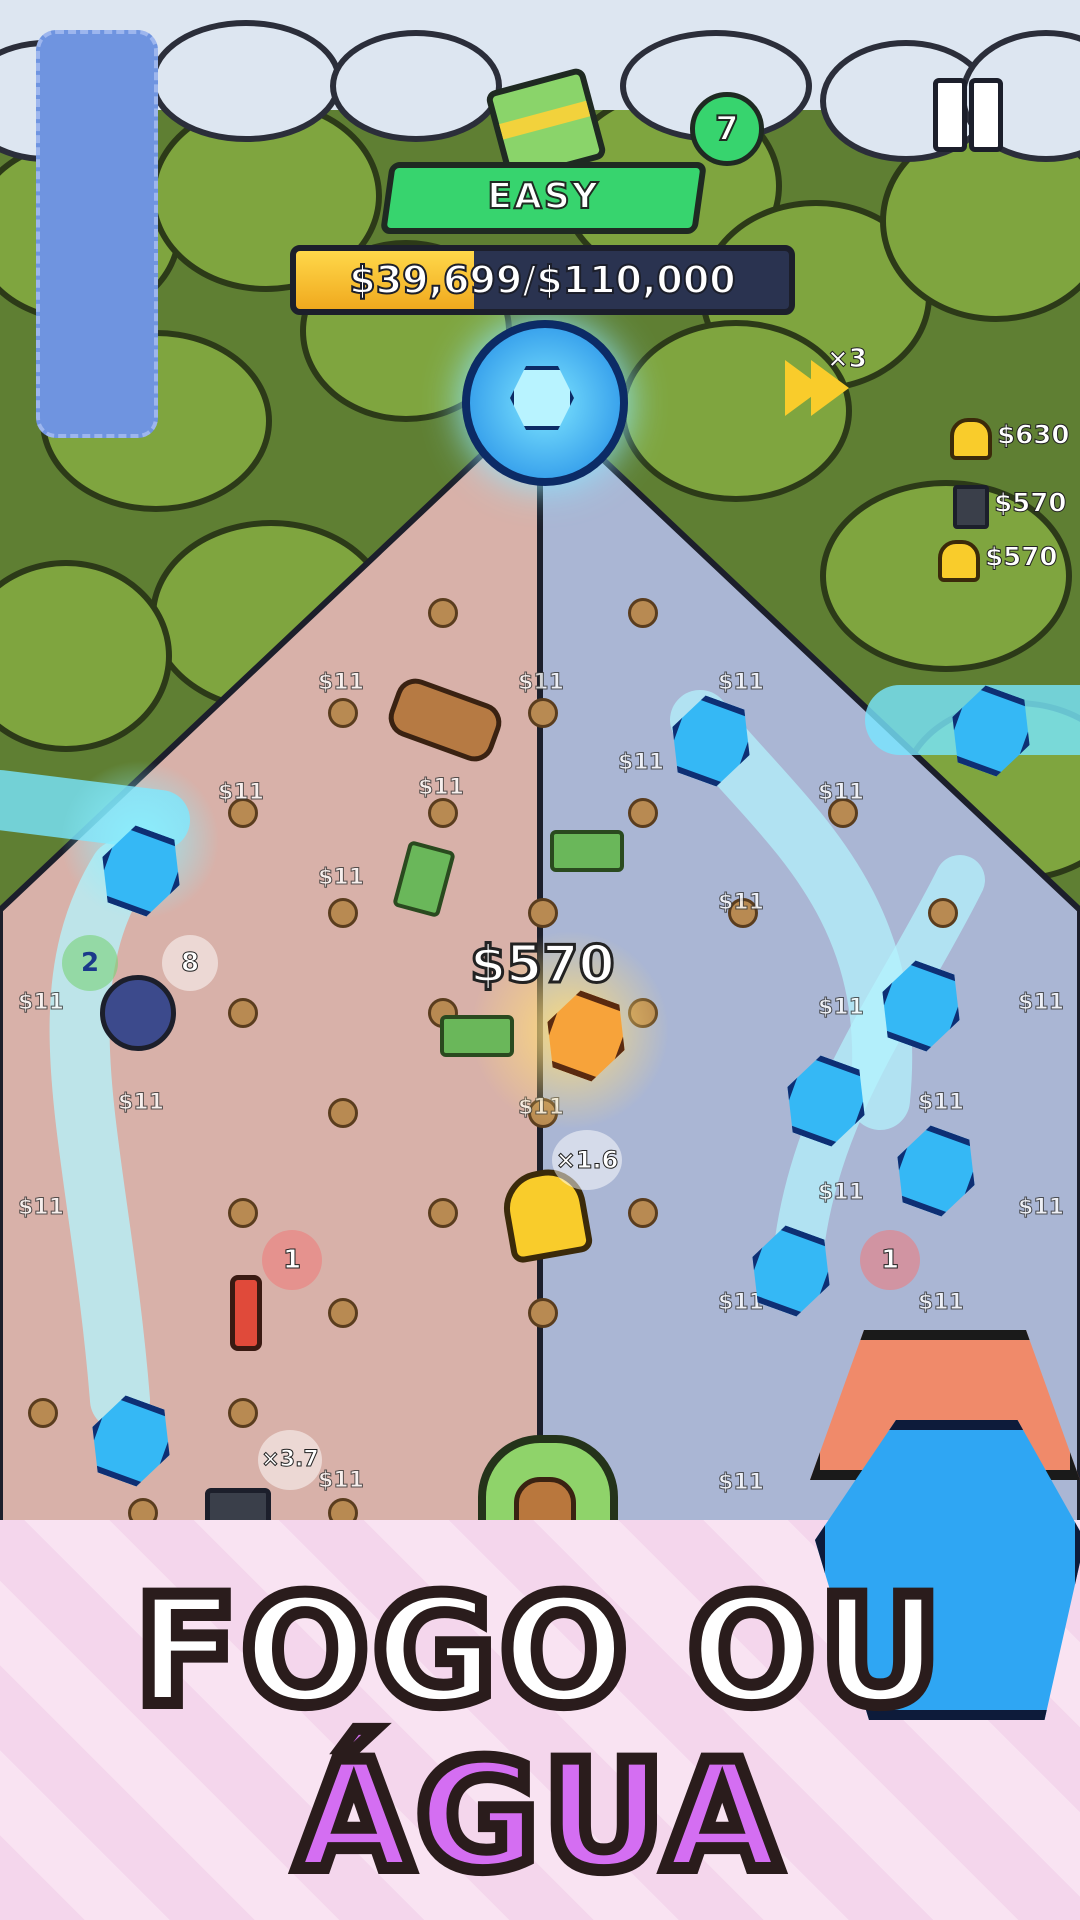  I want to click on side-panel, so click(97, 234).